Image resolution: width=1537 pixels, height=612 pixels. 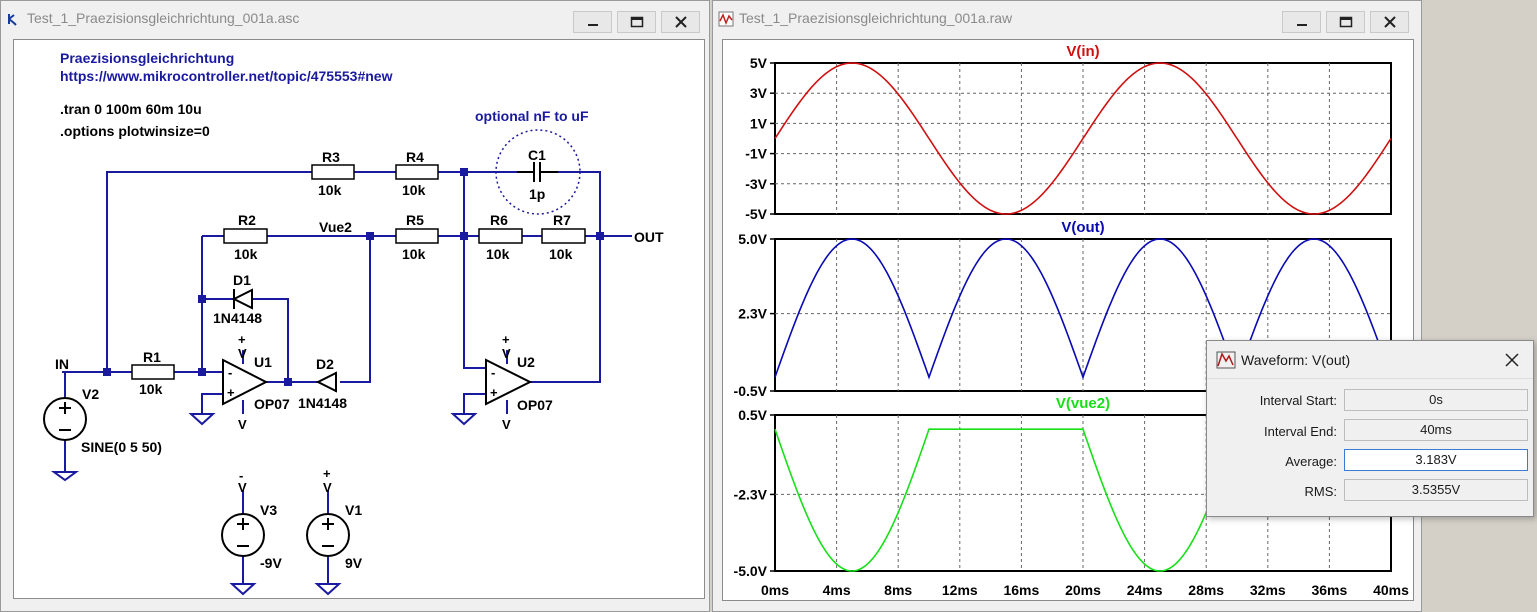 What do you see at coordinates (1321, 491) in the screenshot?
I see `rms-label: RMS:` at bounding box center [1321, 491].